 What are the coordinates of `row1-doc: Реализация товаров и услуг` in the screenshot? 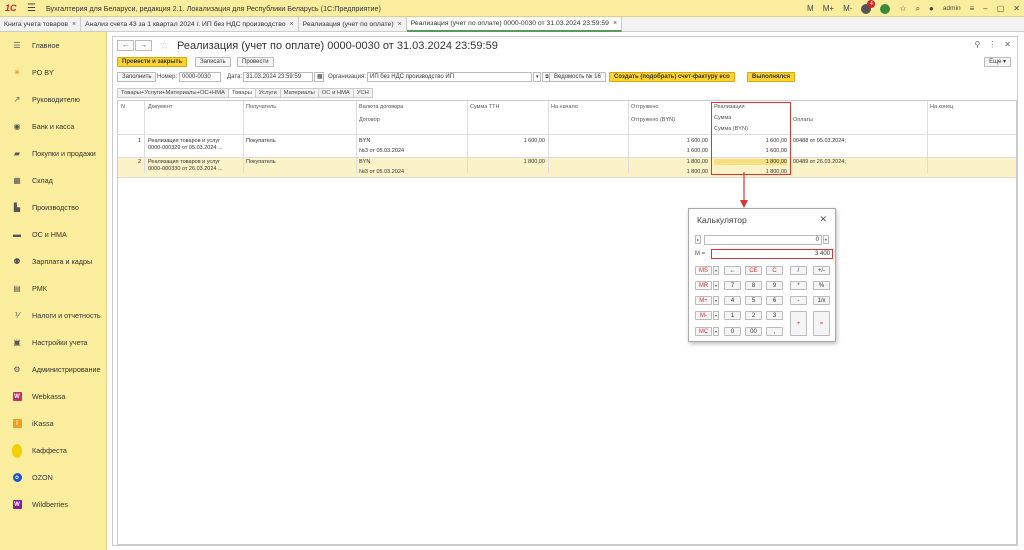 It's located at (184, 141).